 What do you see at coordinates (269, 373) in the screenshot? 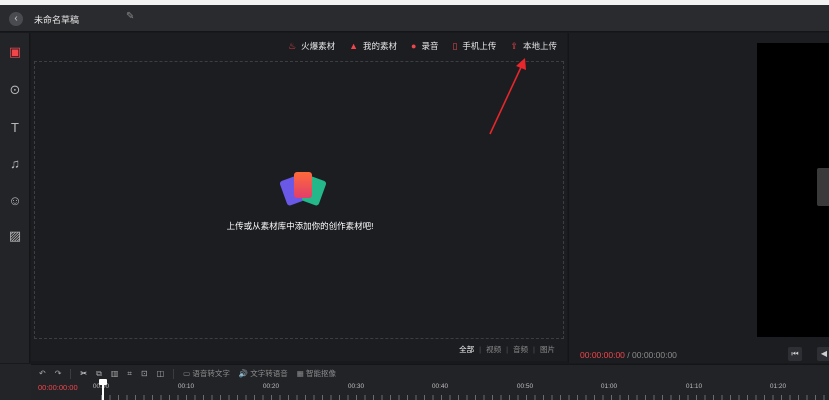
I see `text-to-speech-label: 文字转语音` at bounding box center [269, 373].